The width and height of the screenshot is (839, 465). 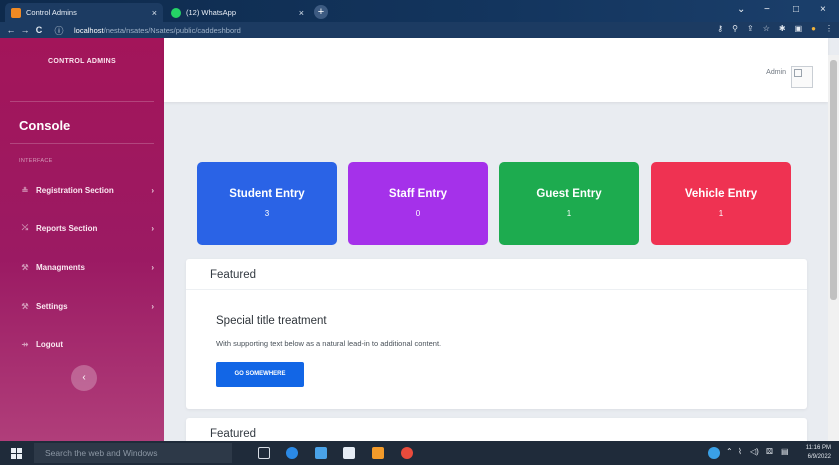 What do you see at coordinates (51, 12) in the screenshot?
I see `tab-title: Control Admins` at bounding box center [51, 12].